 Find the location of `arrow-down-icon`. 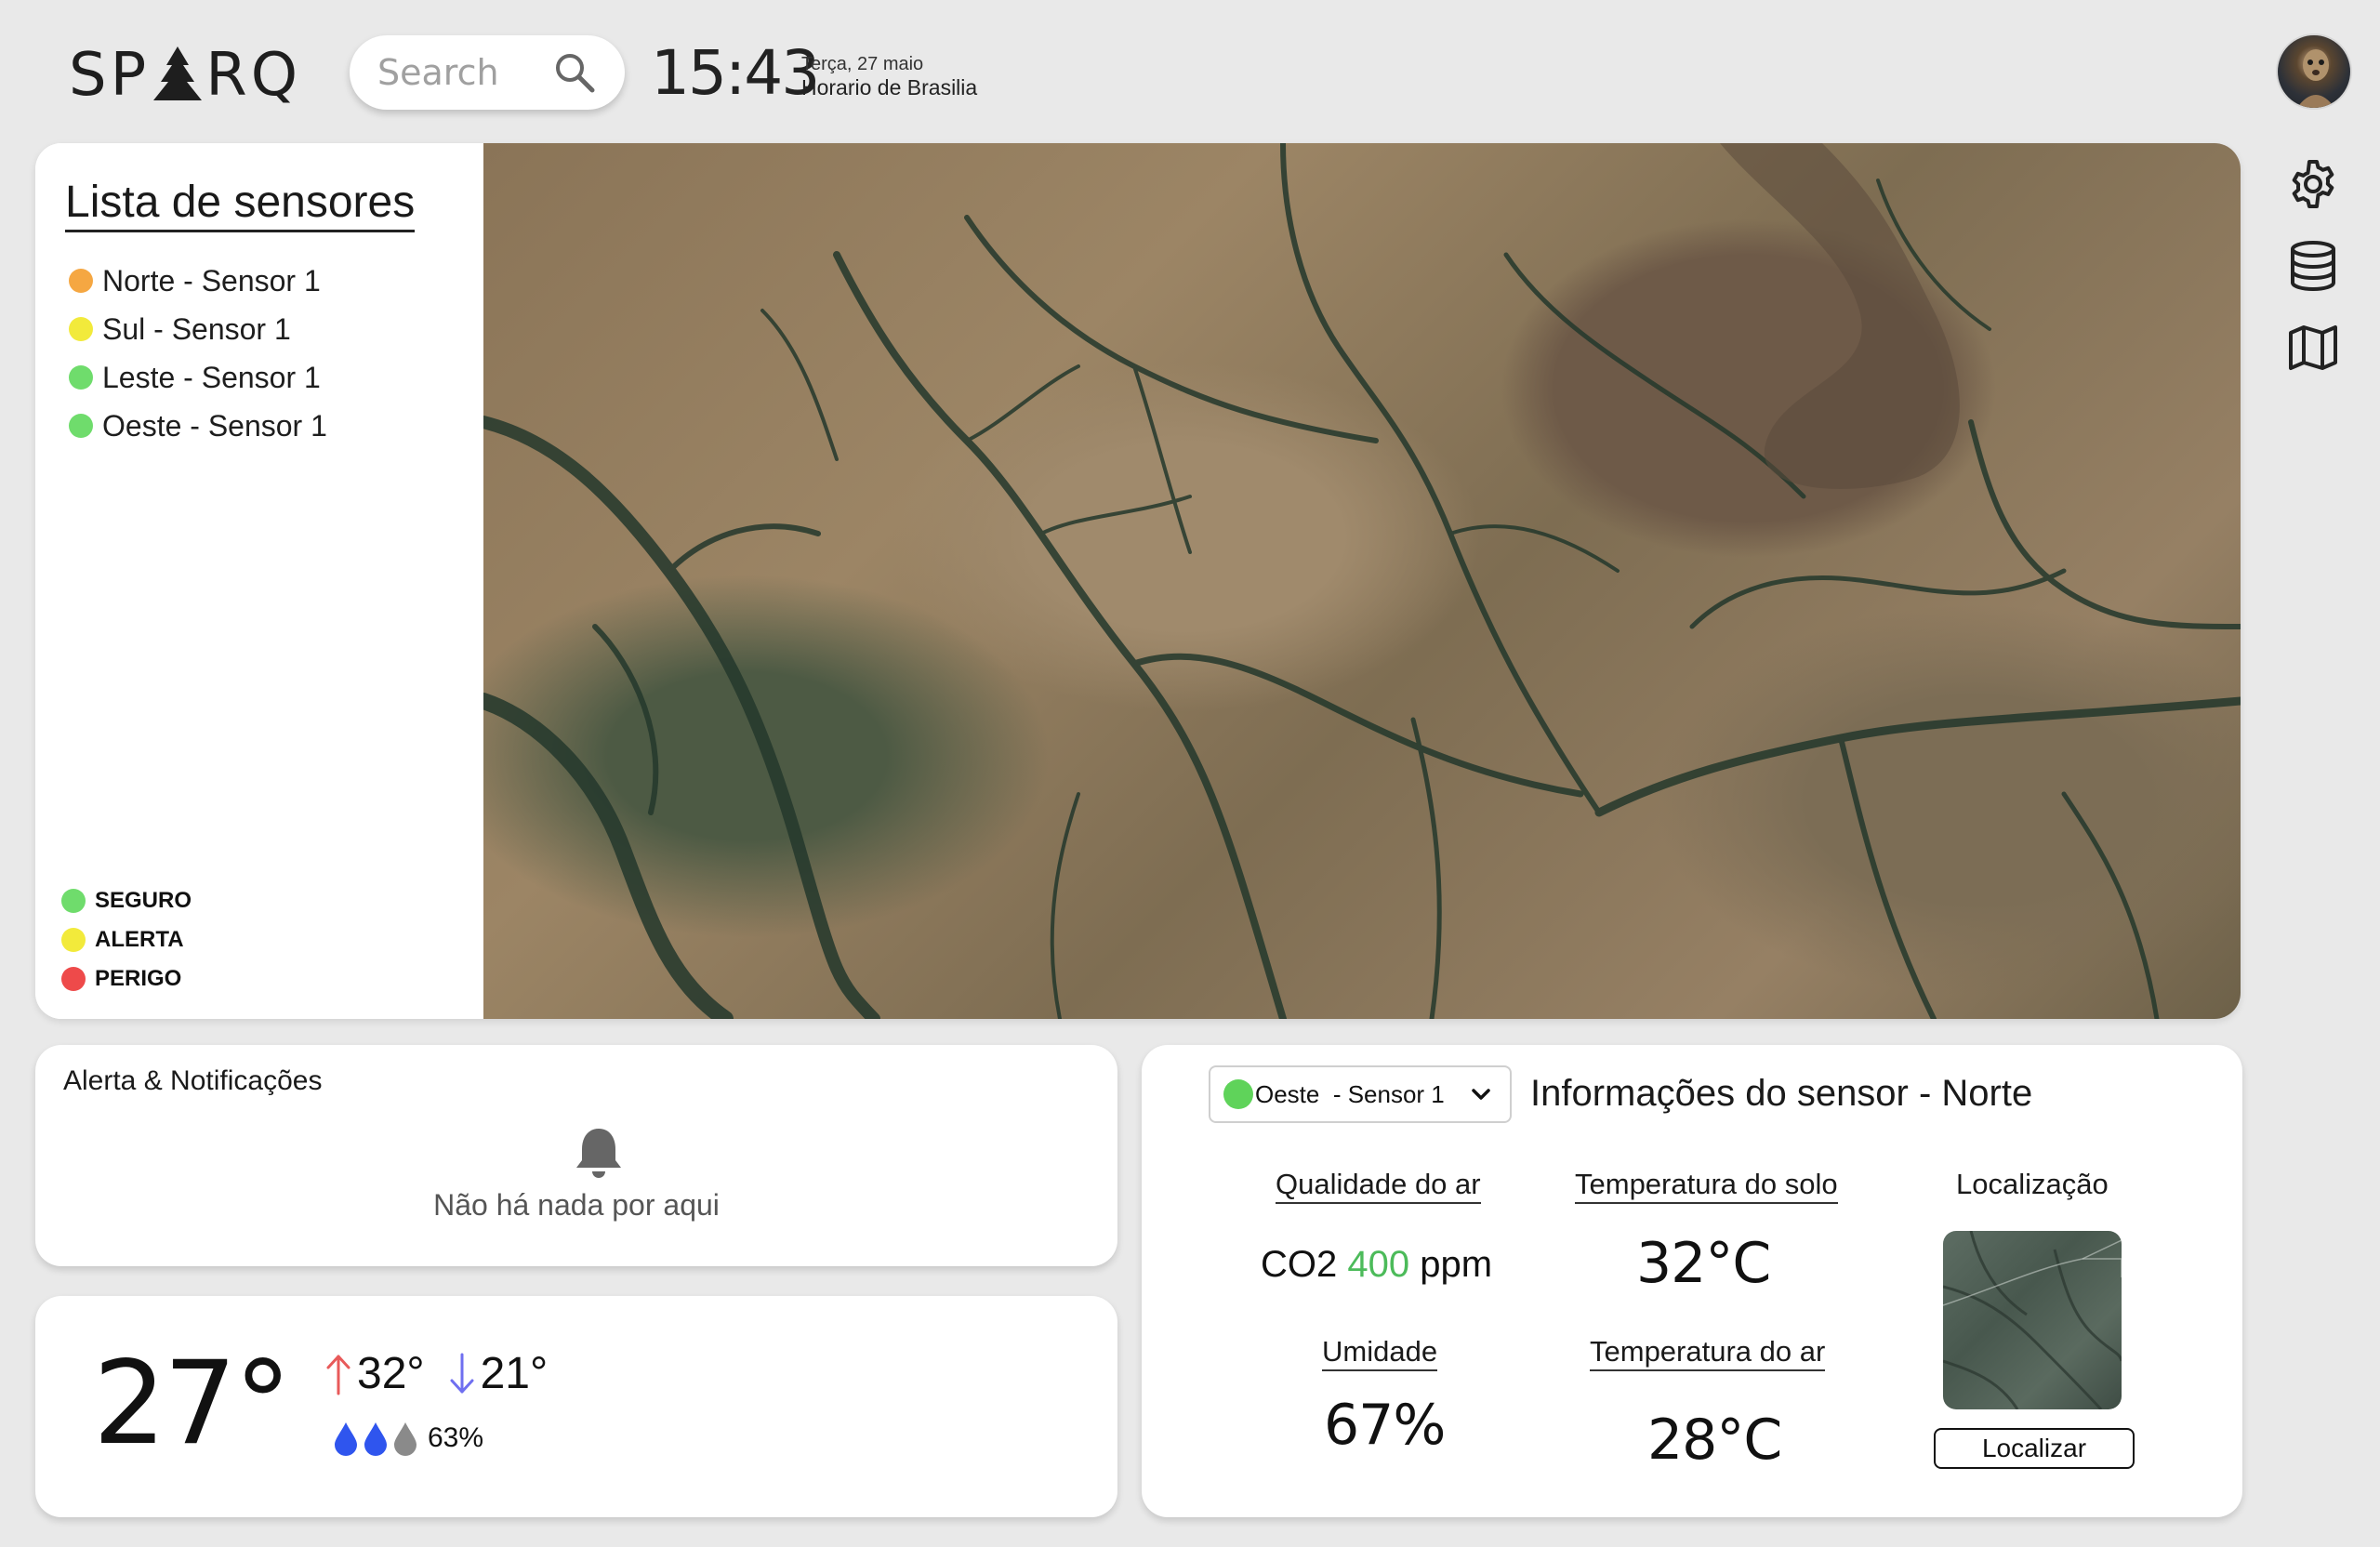

arrow-down-icon is located at coordinates (462, 1373).